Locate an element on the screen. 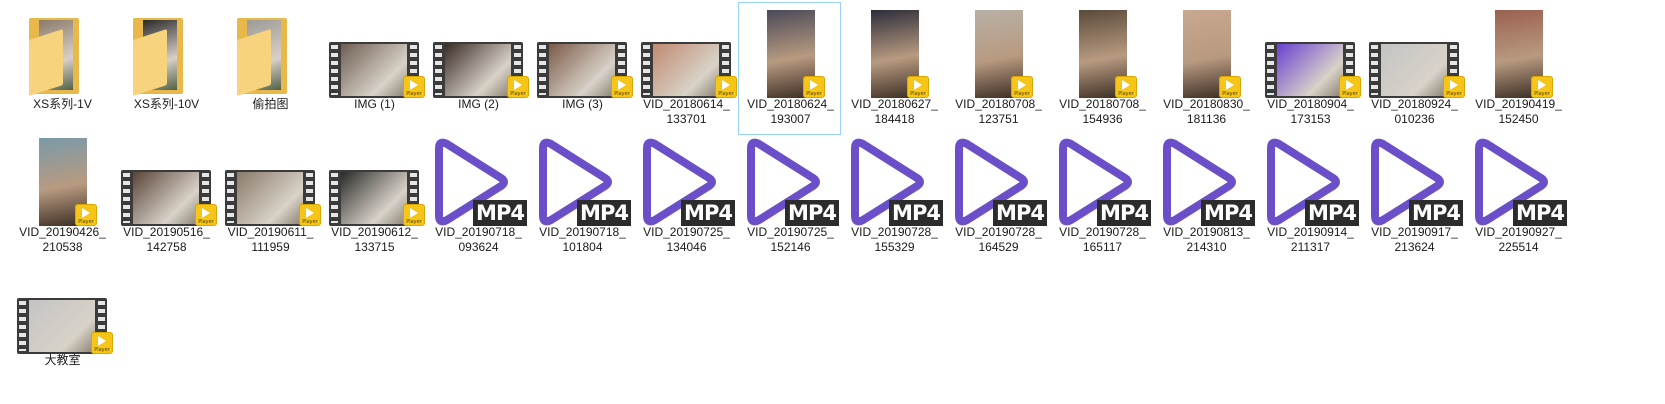  file-item: MP4 VID_20190927_ 225514 is located at coordinates (1517, 196).